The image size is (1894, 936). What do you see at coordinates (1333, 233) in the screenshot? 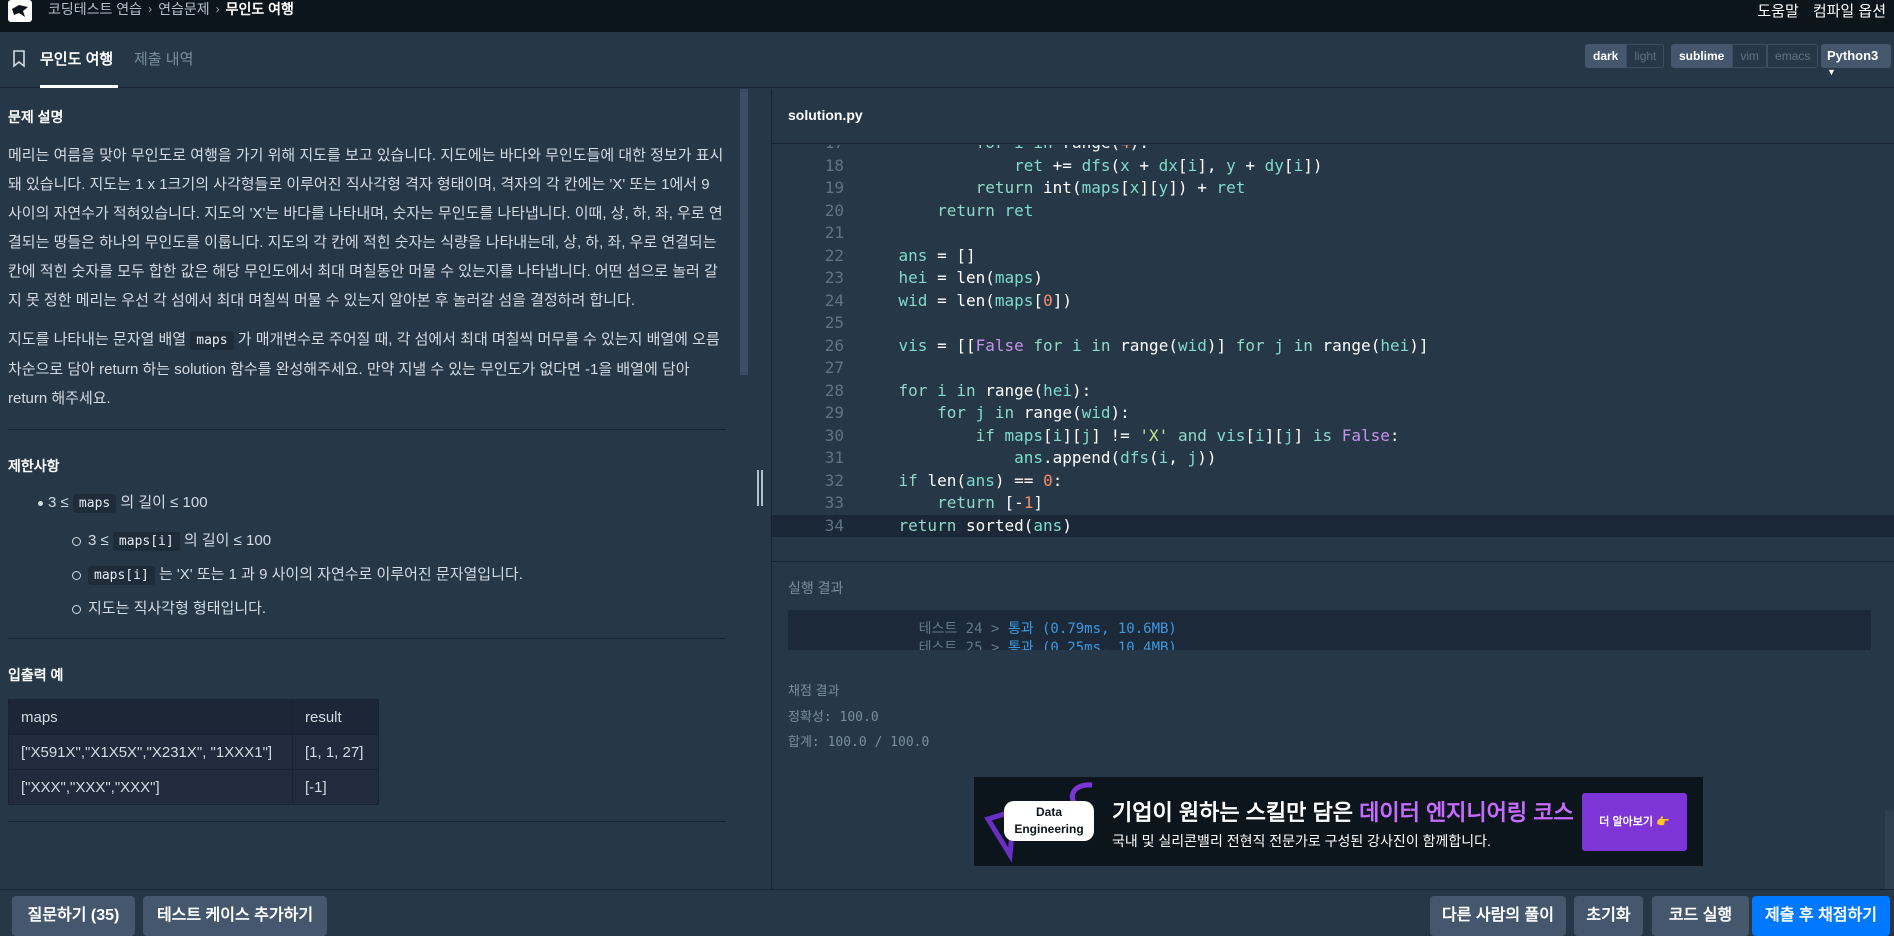
I see `code-line: 21` at bounding box center [1333, 233].